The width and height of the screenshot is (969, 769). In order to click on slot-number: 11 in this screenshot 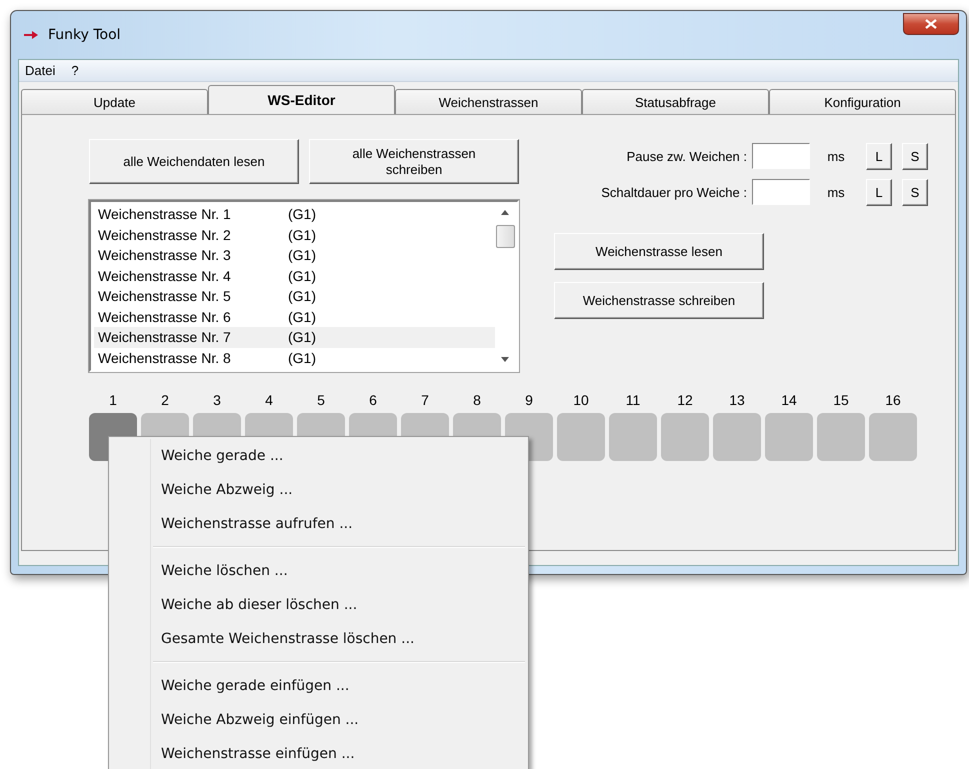, I will do `click(633, 400)`.